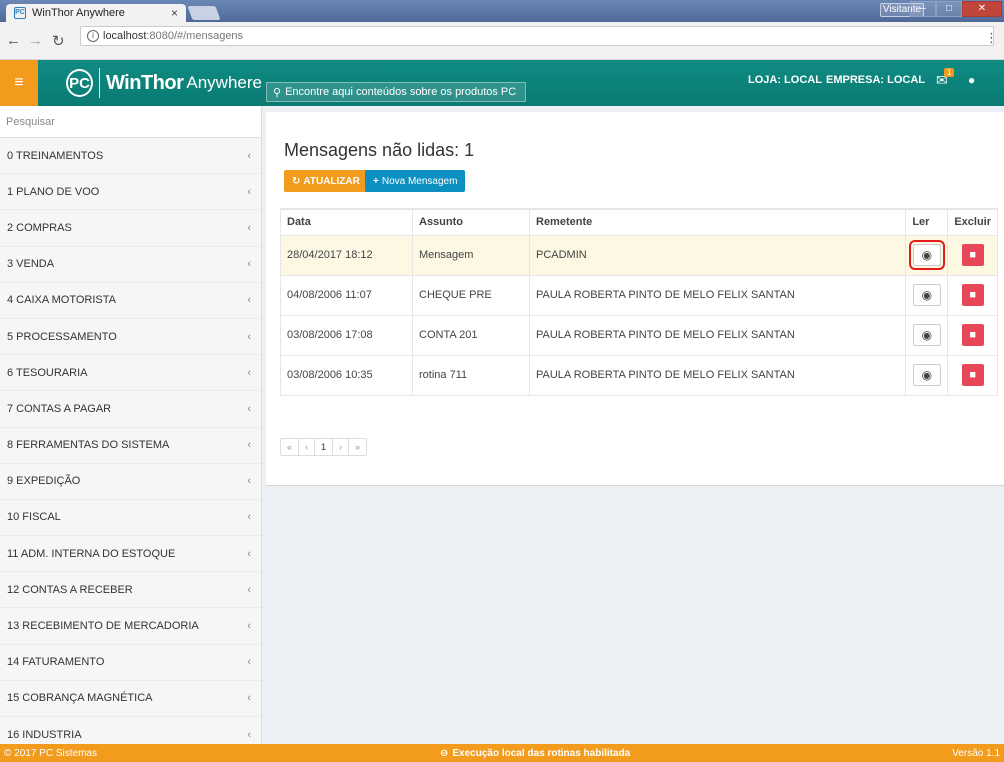 The height and width of the screenshot is (762, 1004). I want to click on sidebar-item-label: 12 CONTAS A RECEBER, so click(70, 589).